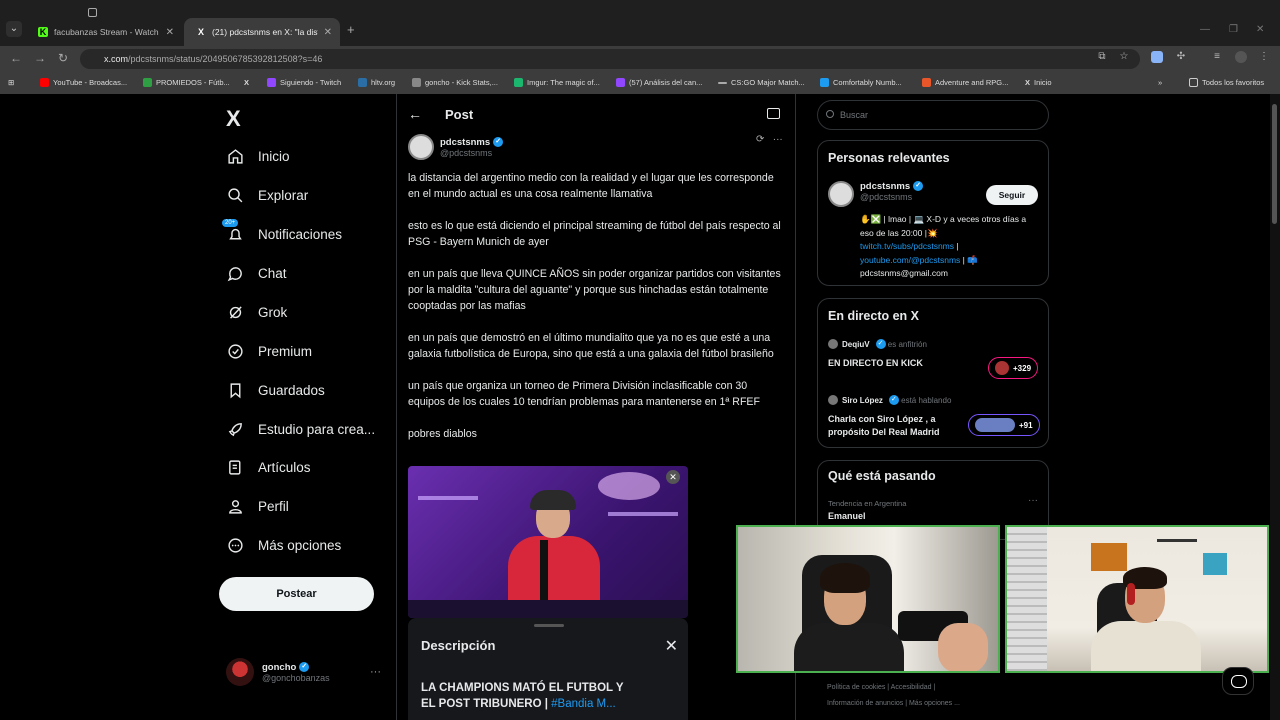  Describe the element at coordinates (1274, 164) in the screenshot. I see `scrollbar-thumb` at that location.